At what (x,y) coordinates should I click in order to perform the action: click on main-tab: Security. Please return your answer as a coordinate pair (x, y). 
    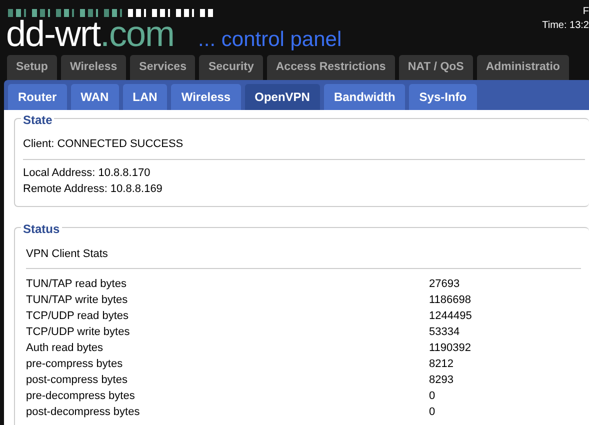
    Looking at the image, I should click on (231, 67).